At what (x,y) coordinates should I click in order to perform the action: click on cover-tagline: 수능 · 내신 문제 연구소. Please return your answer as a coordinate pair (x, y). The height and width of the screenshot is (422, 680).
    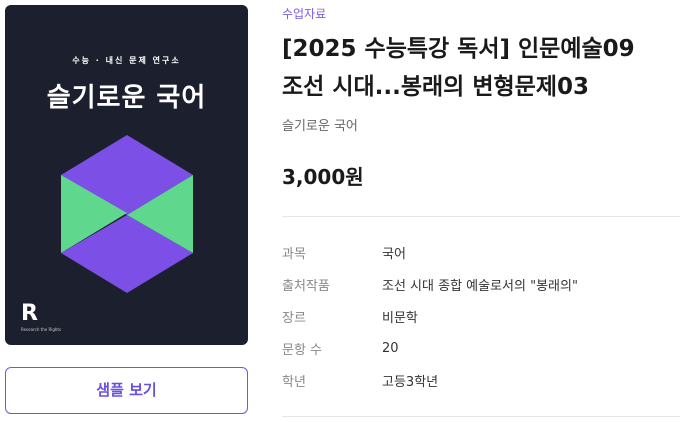
    Looking at the image, I should click on (126, 60).